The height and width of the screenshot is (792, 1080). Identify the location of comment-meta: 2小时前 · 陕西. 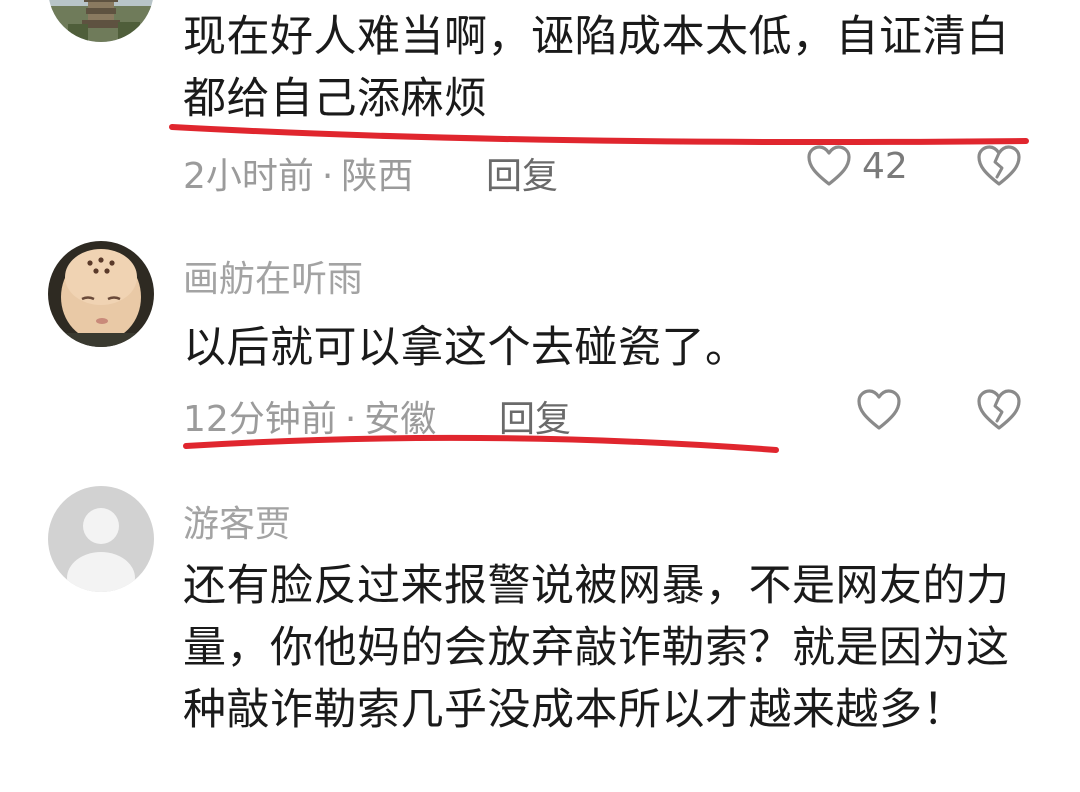
(298, 173).